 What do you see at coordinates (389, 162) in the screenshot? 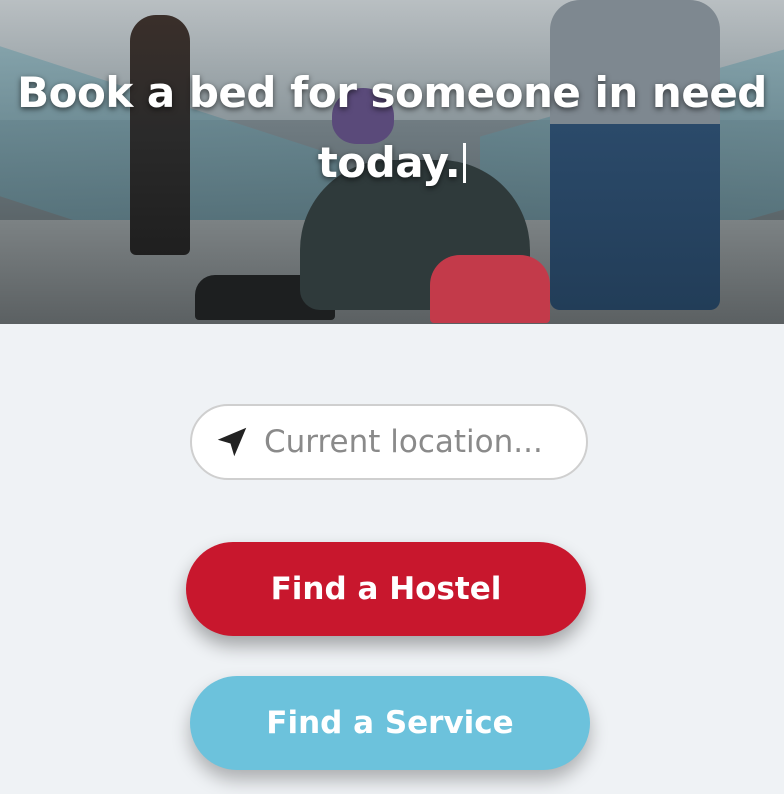
I see `hero-title-line-2: today.` at bounding box center [389, 162].